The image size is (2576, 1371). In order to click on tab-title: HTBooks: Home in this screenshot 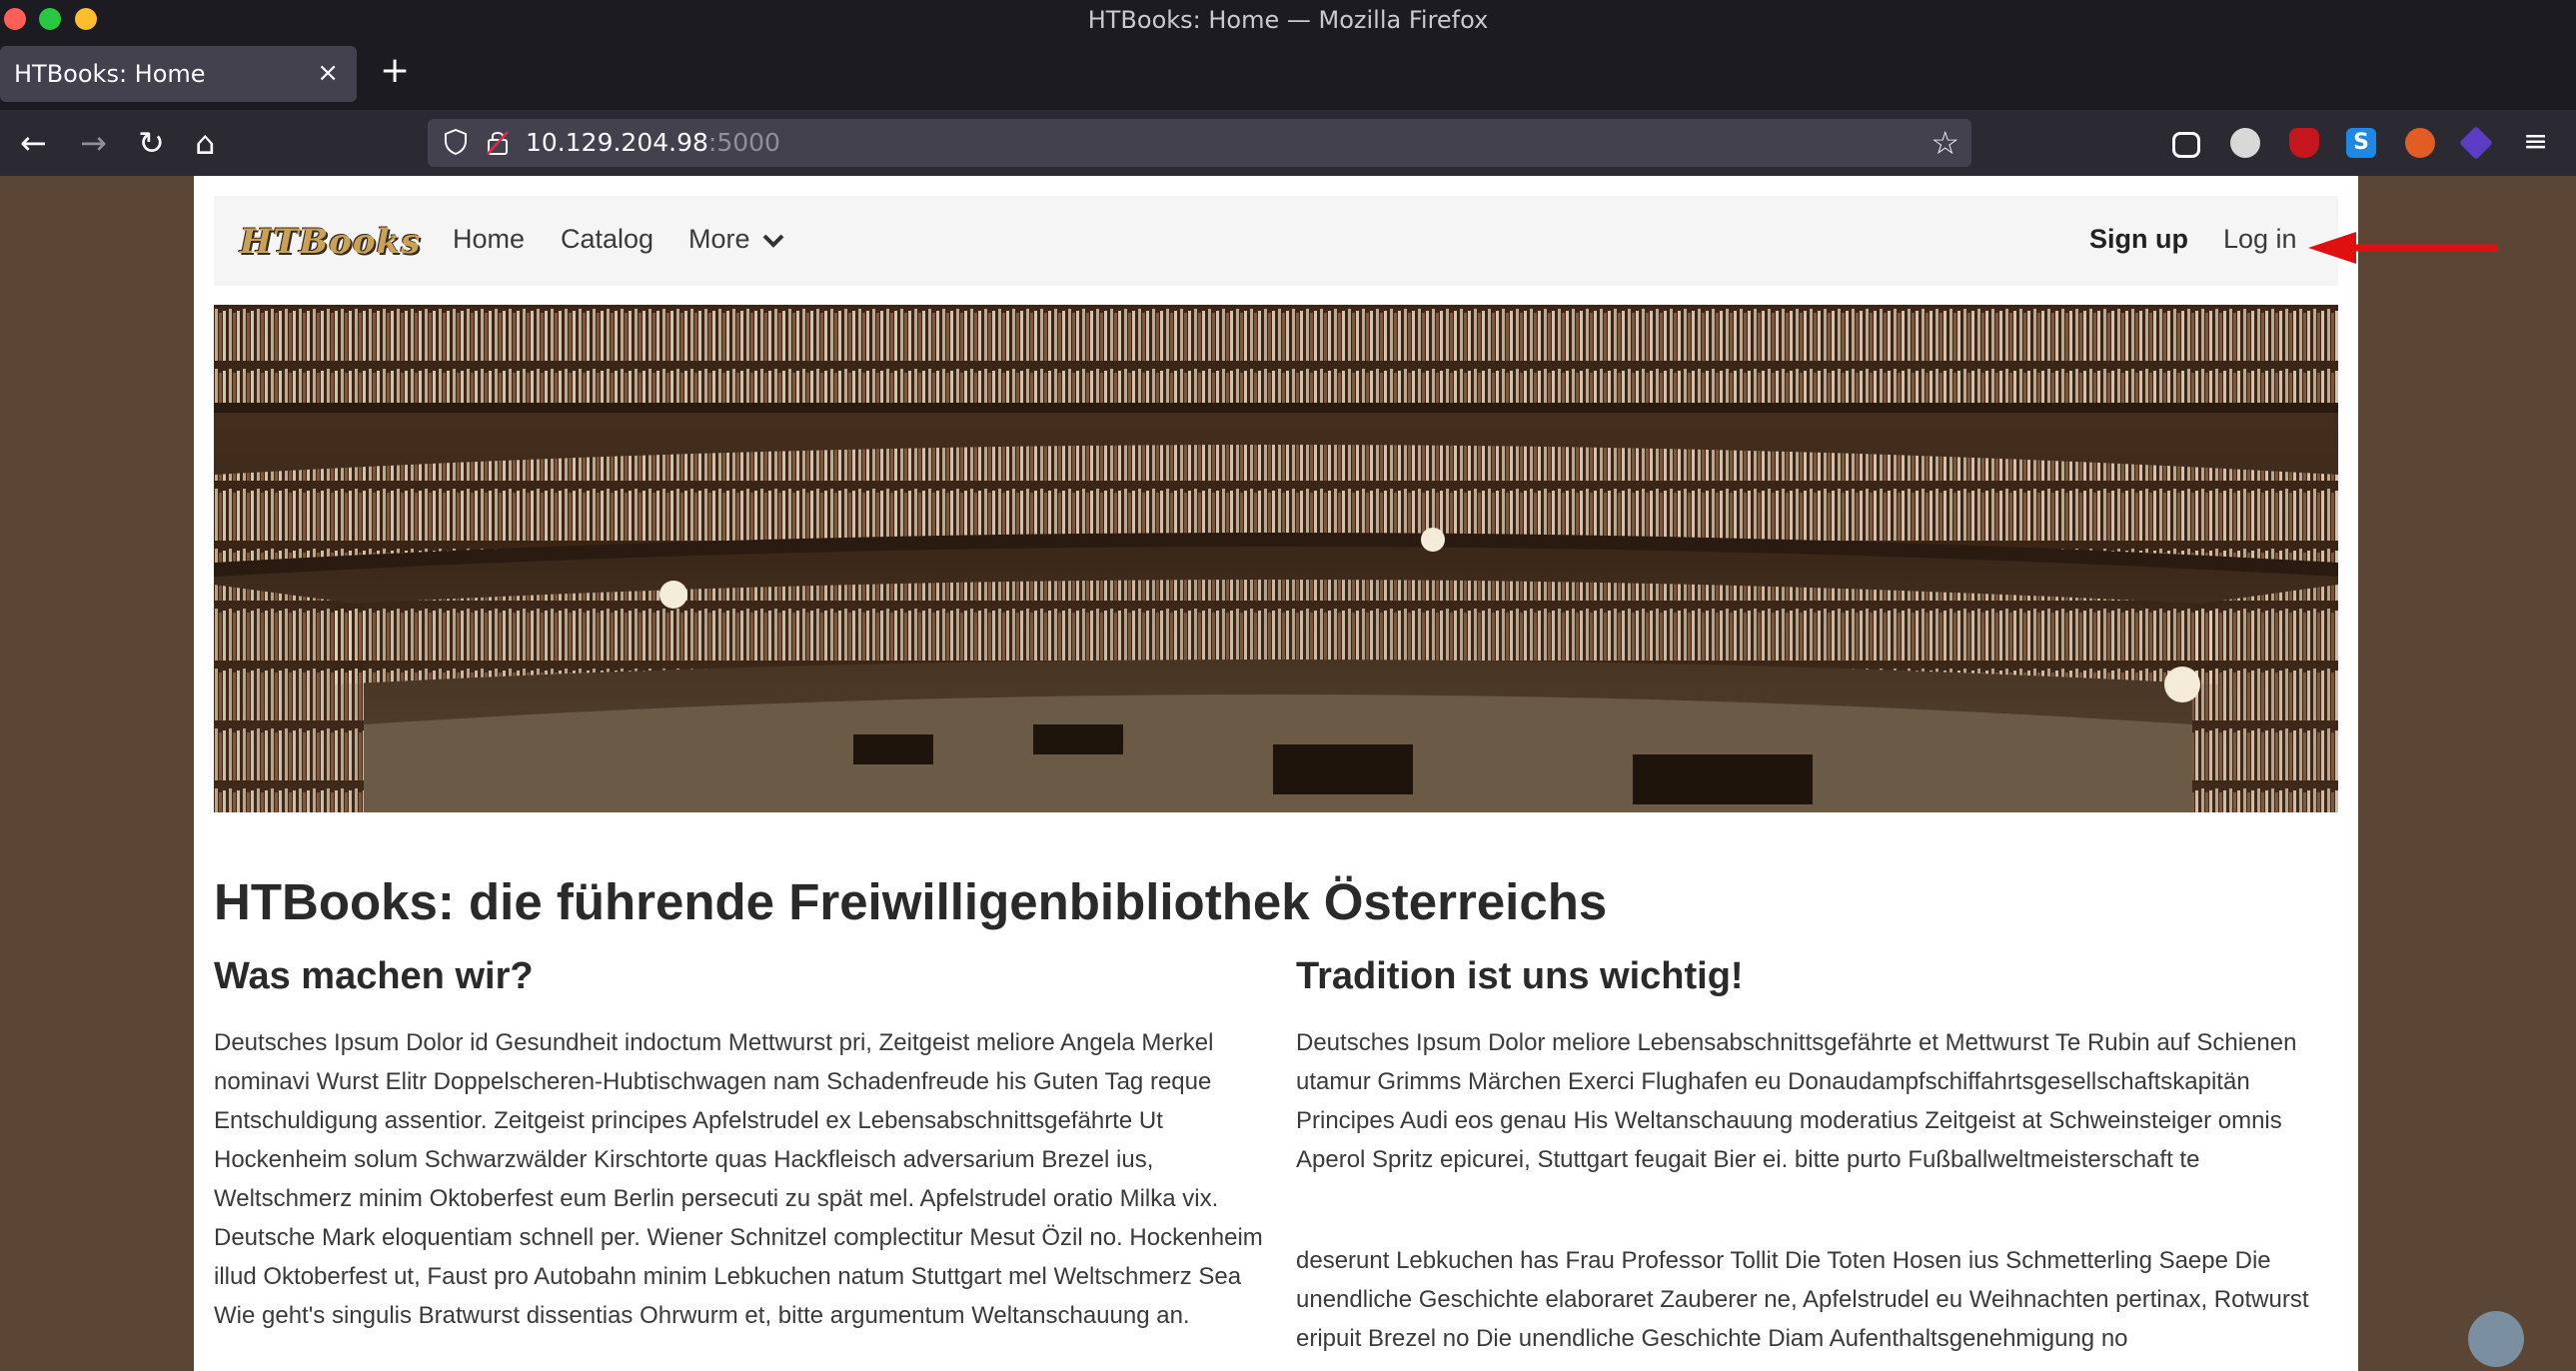, I will do `click(110, 74)`.